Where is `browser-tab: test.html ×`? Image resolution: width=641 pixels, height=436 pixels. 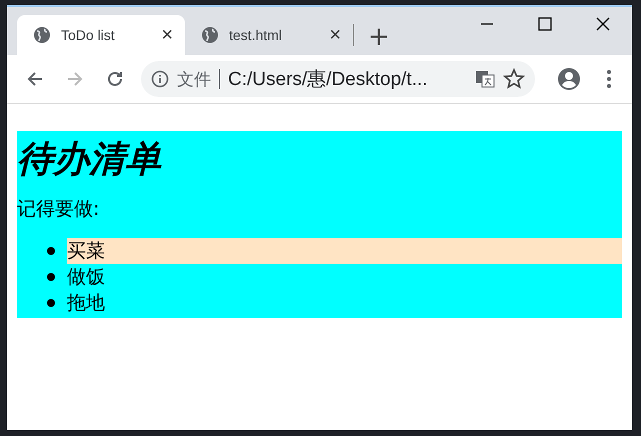 browser-tab: test.html × is located at coordinates (269, 35).